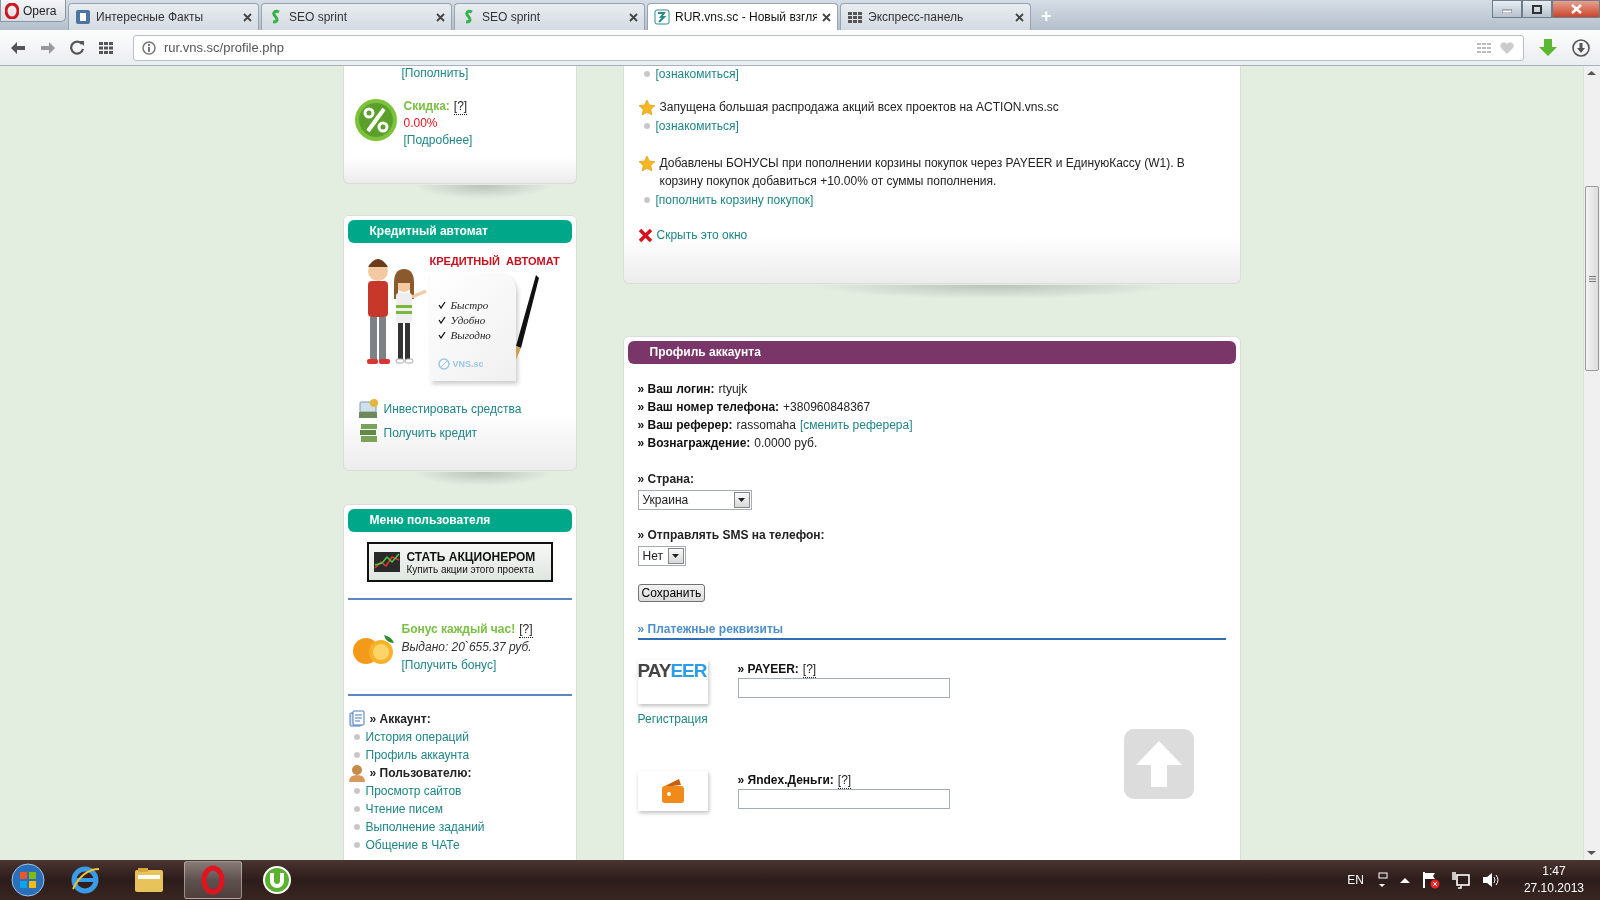 The height and width of the screenshot is (900, 1600). I want to click on grip-icon, so click(1592, 278).